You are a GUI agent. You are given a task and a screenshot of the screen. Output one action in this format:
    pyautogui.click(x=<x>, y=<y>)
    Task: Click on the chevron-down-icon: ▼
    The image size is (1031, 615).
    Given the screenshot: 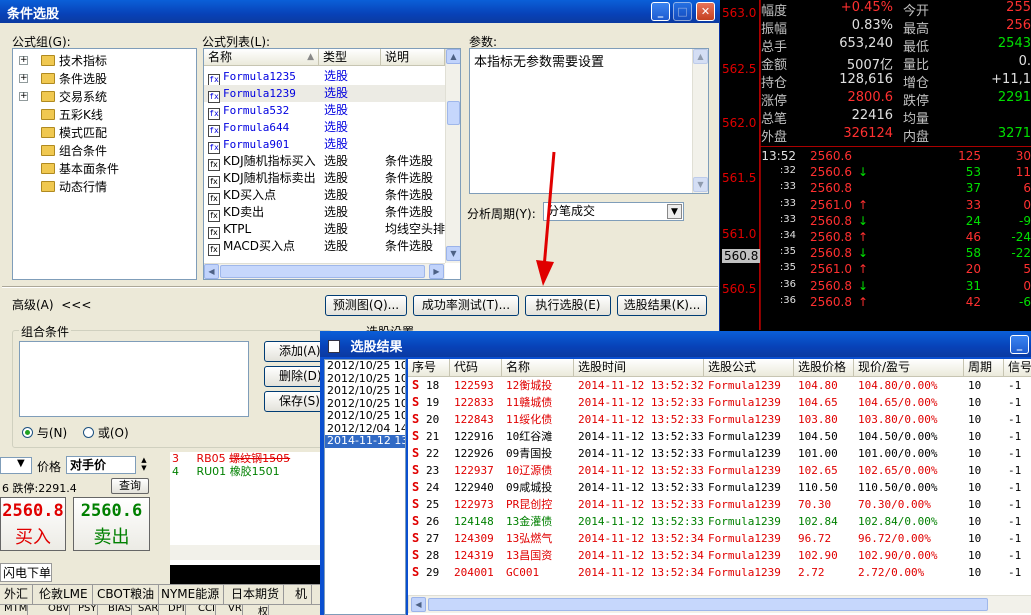 What is the action you would take?
    pyautogui.click(x=674, y=211)
    